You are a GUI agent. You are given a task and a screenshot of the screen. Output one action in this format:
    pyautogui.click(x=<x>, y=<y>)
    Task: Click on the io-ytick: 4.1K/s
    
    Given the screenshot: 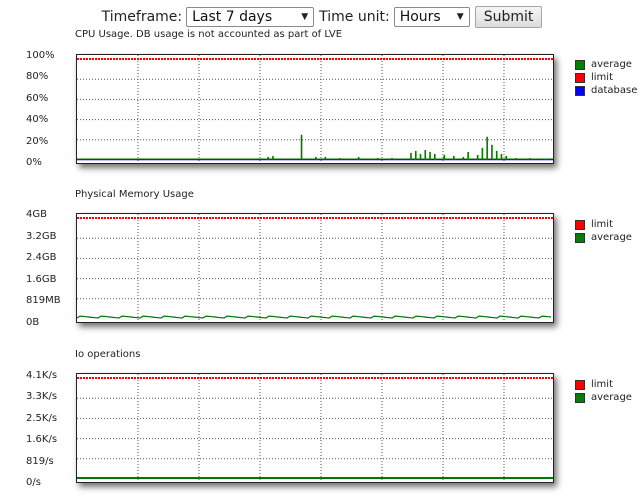 What is the action you would take?
    pyautogui.click(x=42, y=375)
    